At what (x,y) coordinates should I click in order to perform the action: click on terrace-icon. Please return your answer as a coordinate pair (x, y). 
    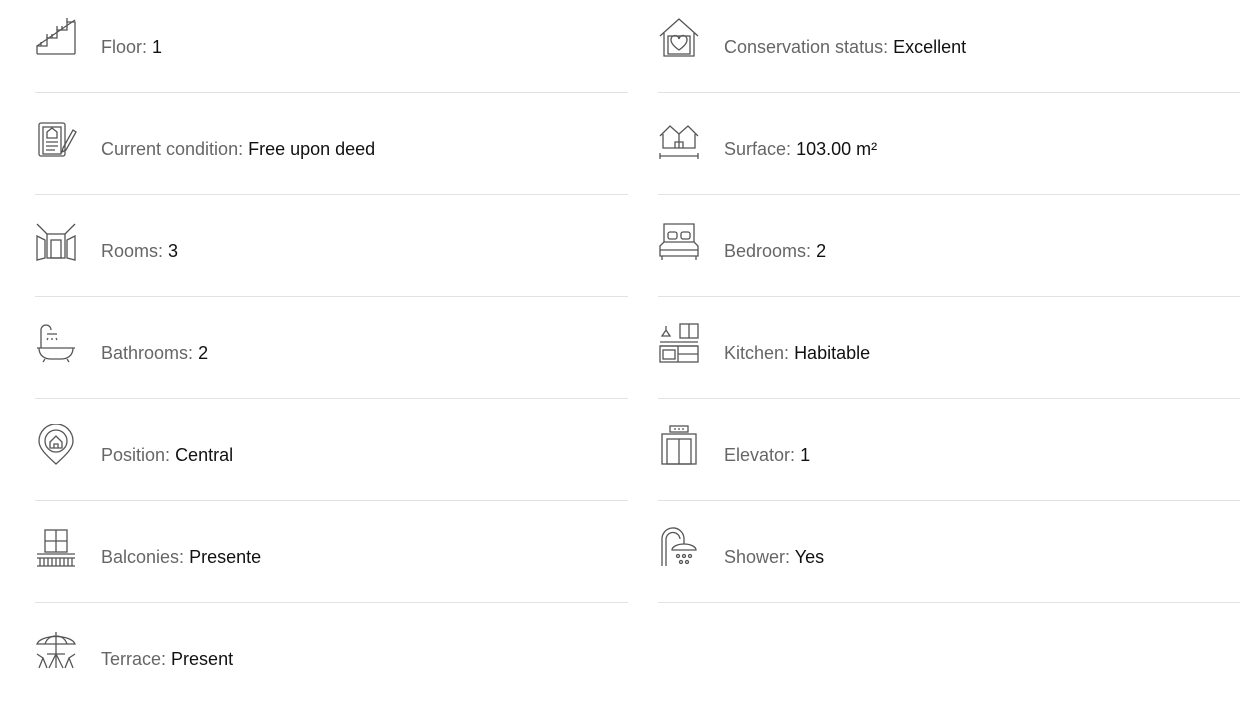
    Looking at the image, I should click on (56, 649).